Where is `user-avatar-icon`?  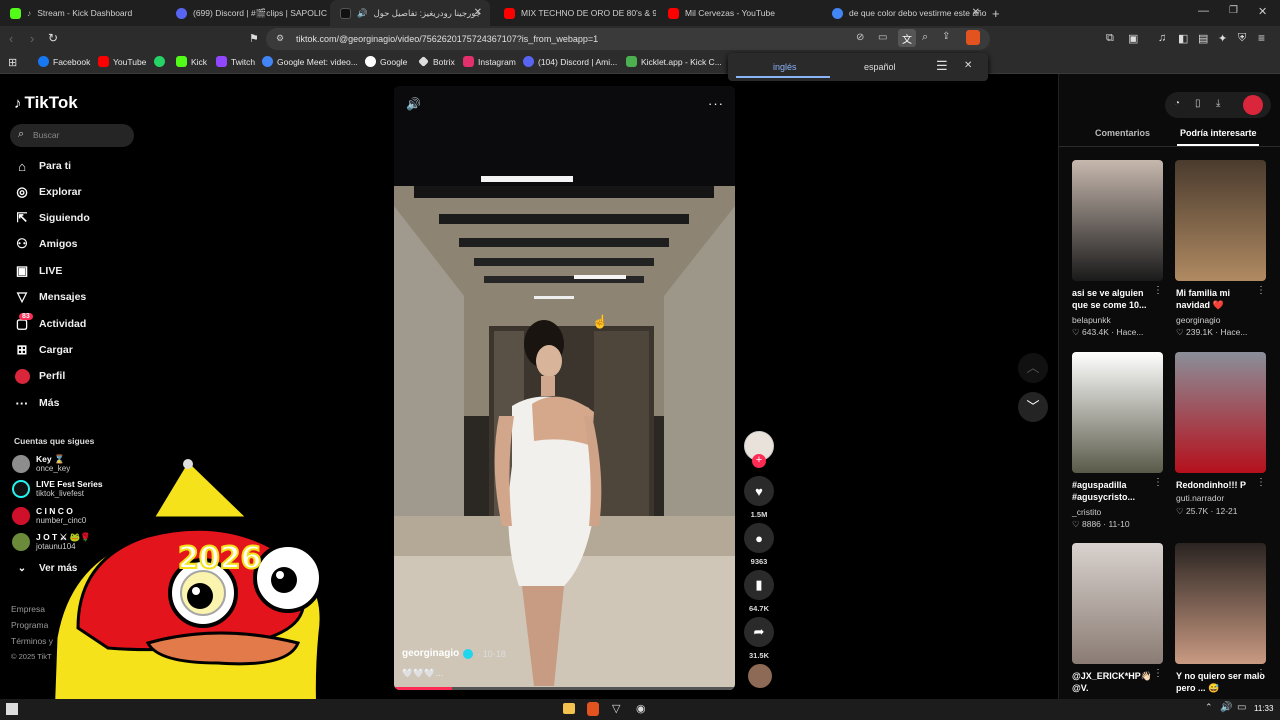
user-avatar-icon is located at coordinates (1253, 105).